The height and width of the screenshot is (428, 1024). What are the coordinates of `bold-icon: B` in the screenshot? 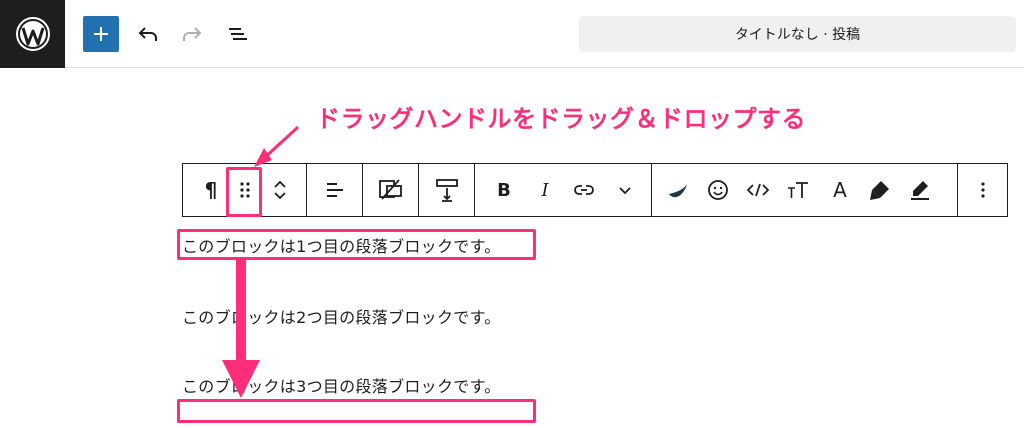 It's located at (504, 190).